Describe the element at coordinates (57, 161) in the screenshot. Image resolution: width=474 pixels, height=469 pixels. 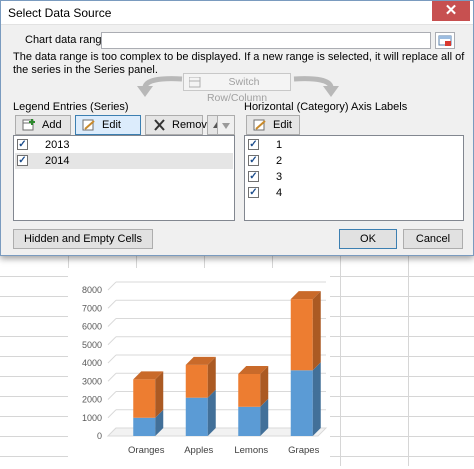
I see `series-name: 2014` at that location.